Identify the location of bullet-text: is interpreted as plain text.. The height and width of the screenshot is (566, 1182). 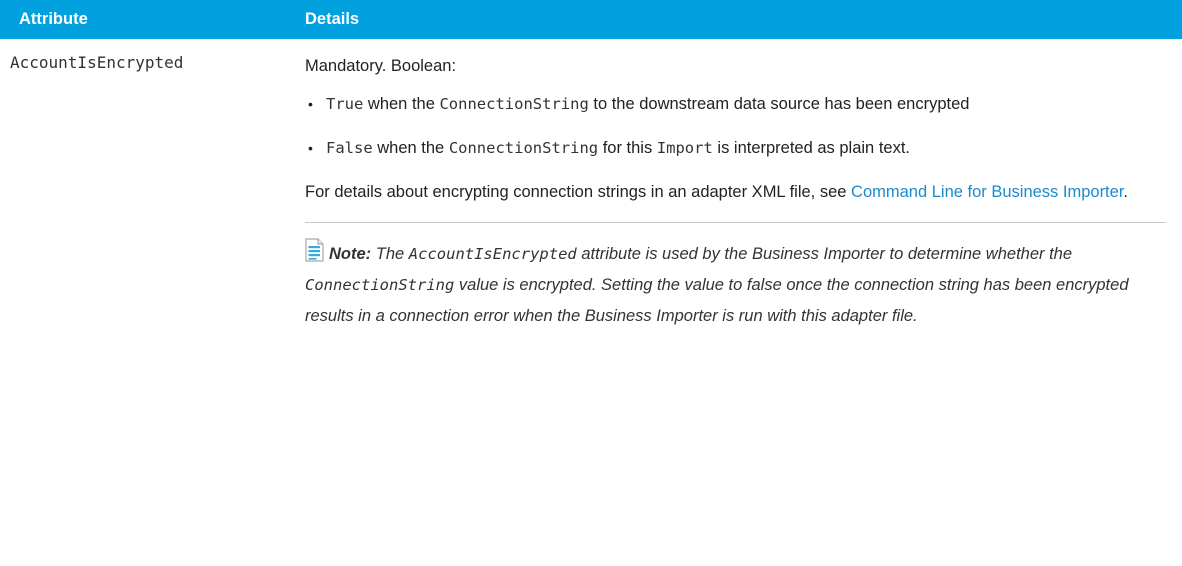
(811, 148).